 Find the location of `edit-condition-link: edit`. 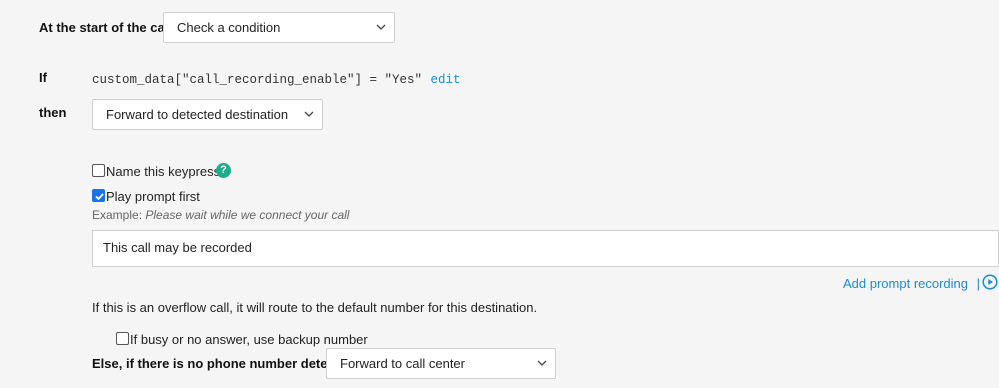

edit-condition-link: edit is located at coordinates (446, 80).